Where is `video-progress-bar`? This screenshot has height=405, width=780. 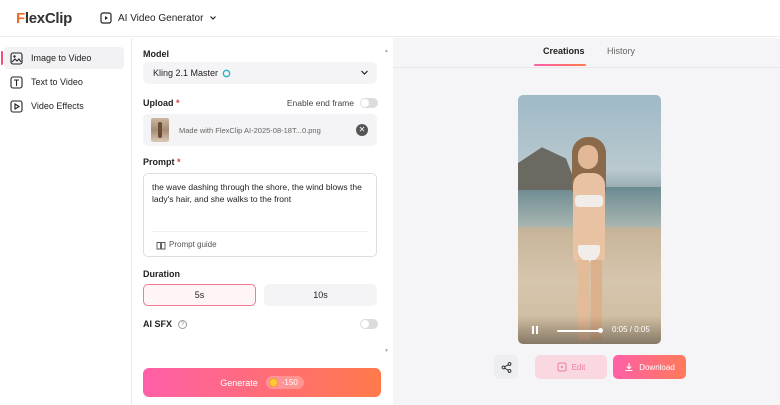 video-progress-bar is located at coordinates (580, 330).